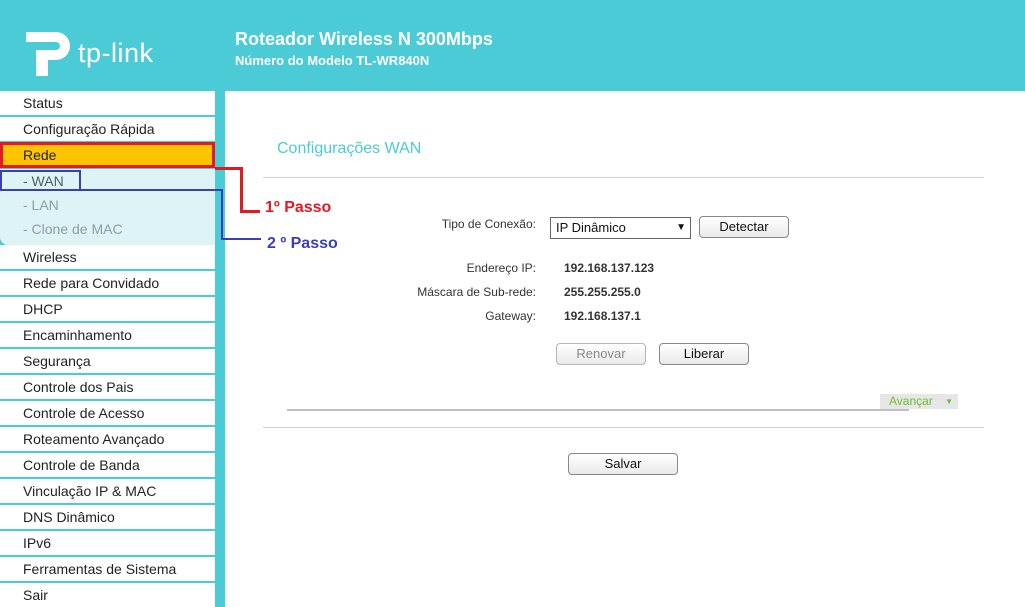 The image size is (1025, 607). I want to click on menu-item-advanced-routing: Roteamento Avançado, so click(107, 440).